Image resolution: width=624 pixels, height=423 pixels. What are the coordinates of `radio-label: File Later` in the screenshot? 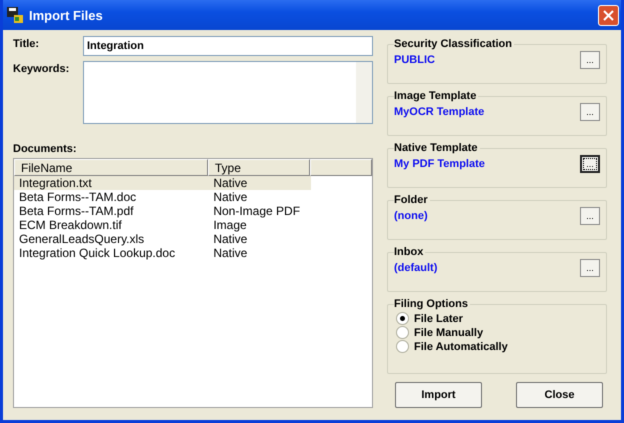 It's located at (438, 318).